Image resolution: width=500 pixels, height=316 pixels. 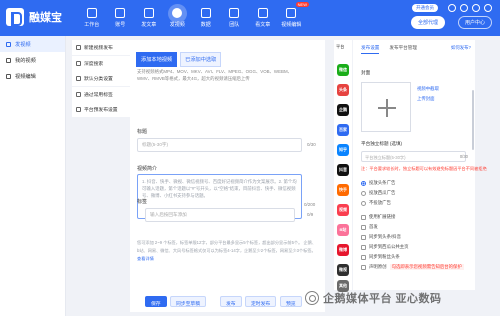 I want to click on cover-label: 封面, so click(x=366, y=72).